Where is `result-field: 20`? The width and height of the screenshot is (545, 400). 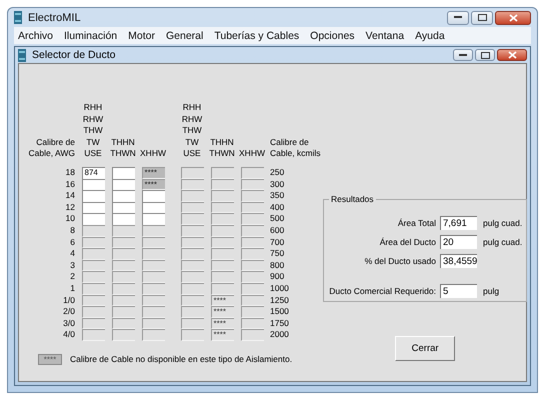
result-field: 20 is located at coordinates (458, 242).